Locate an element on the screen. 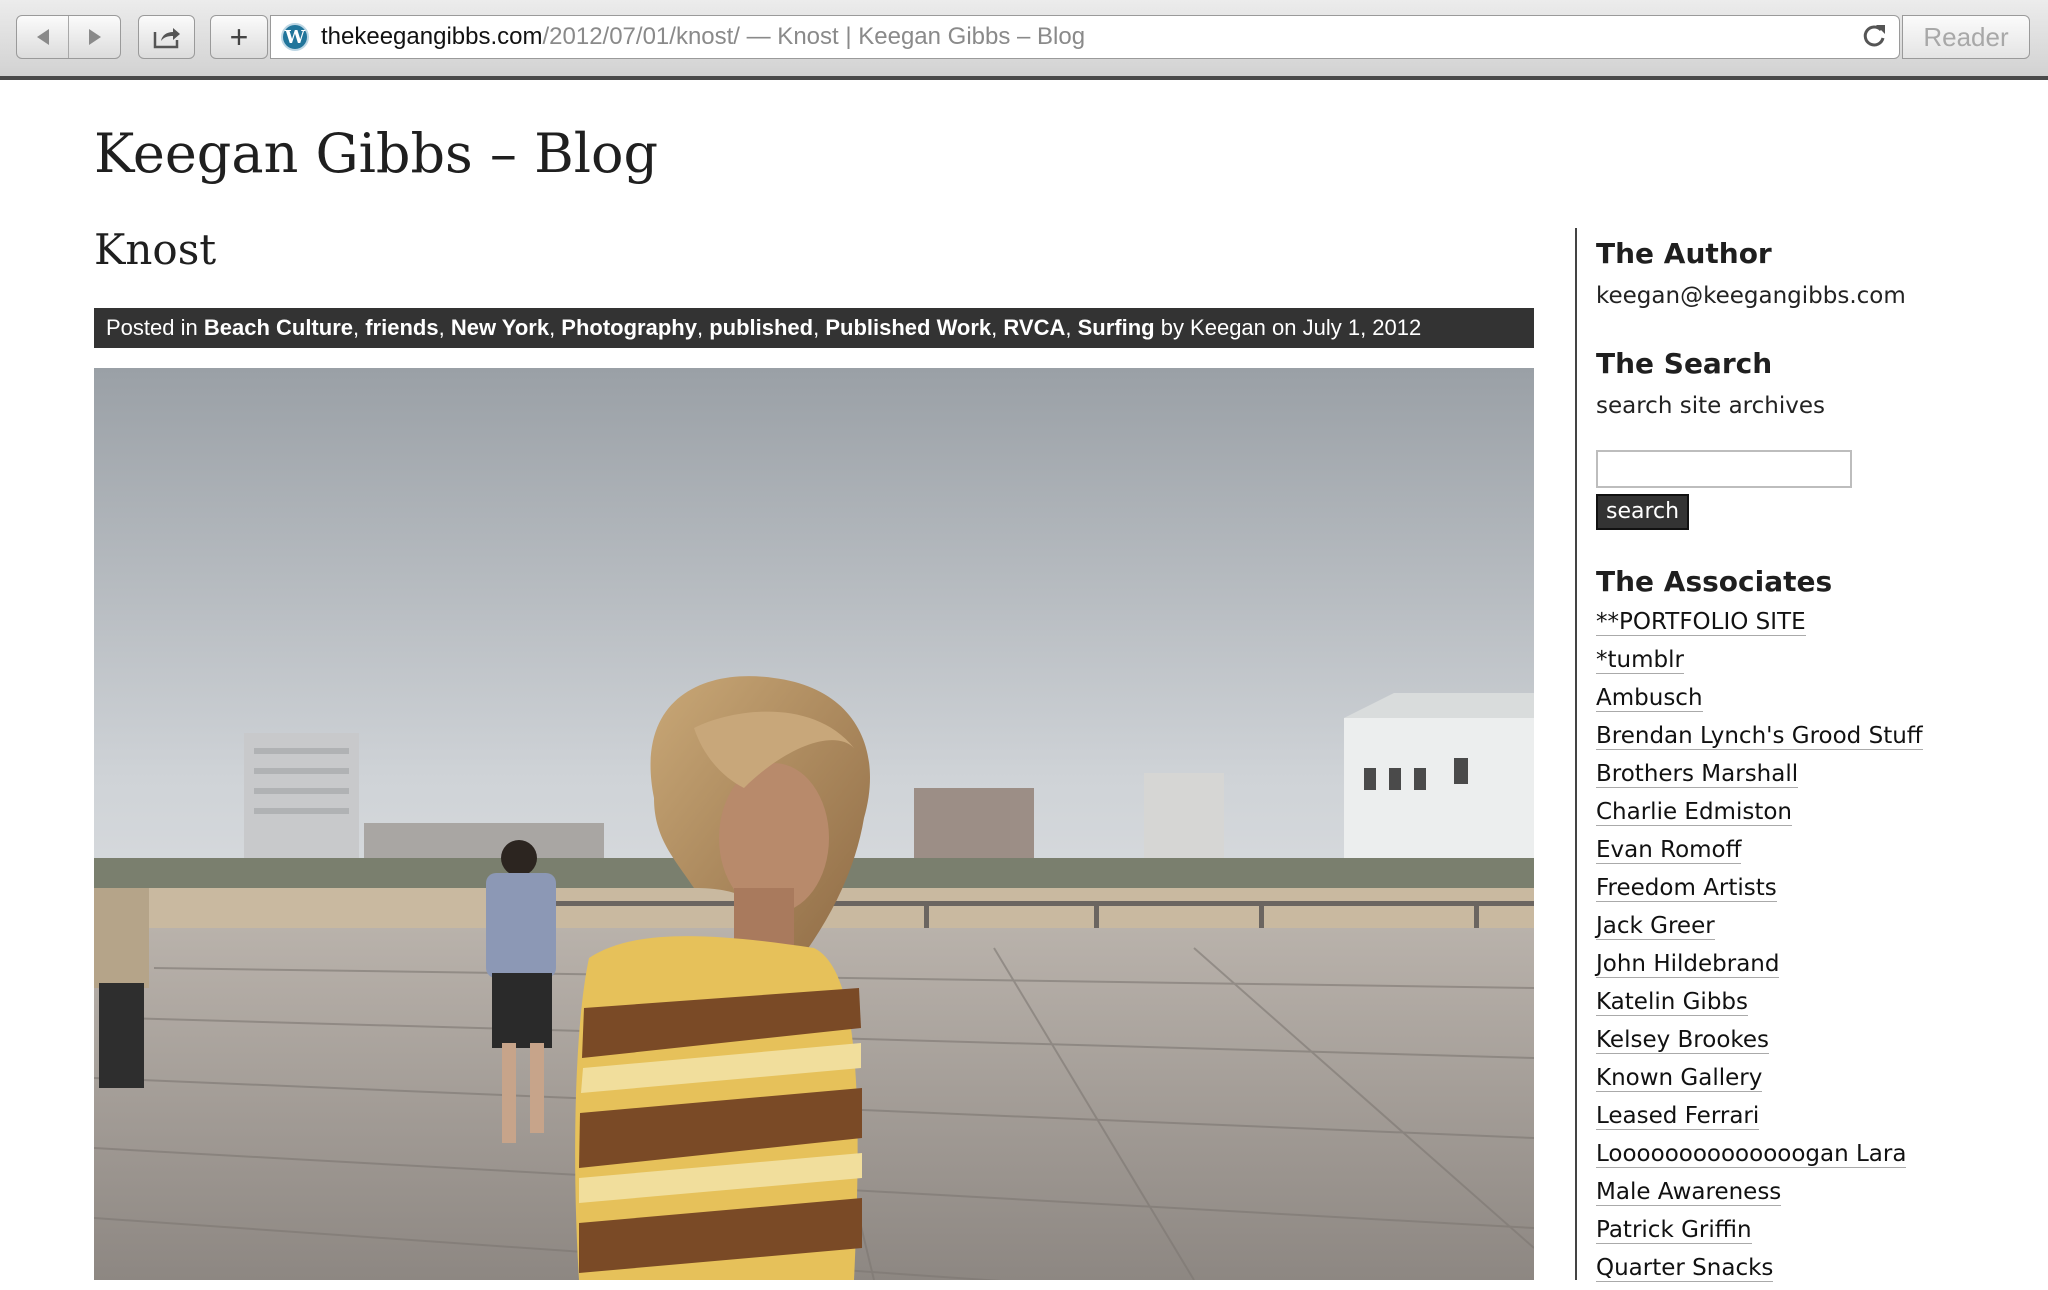 The image size is (2048, 1290). wordpress-favicon-icon: W is located at coordinates (295, 37).